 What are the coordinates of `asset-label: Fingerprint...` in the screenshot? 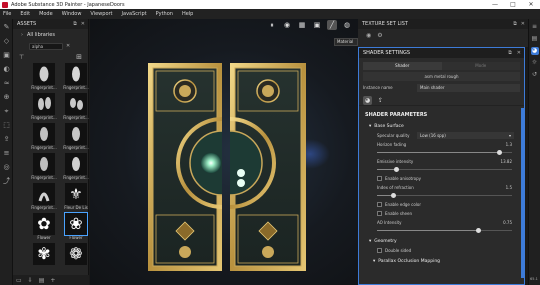 It's located at (76, 177).